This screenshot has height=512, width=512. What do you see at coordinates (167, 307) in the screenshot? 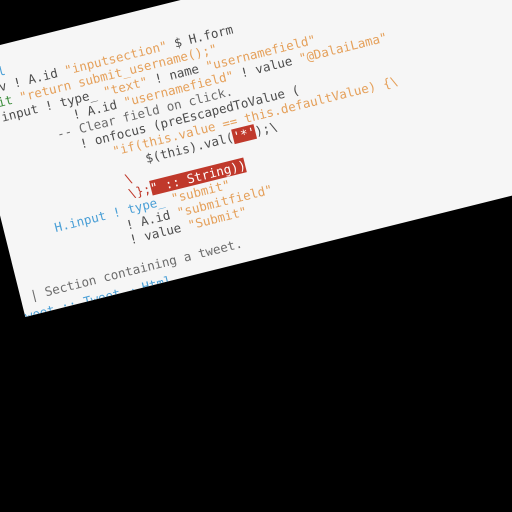
I see `code-token: "tweet"` at bounding box center [167, 307].